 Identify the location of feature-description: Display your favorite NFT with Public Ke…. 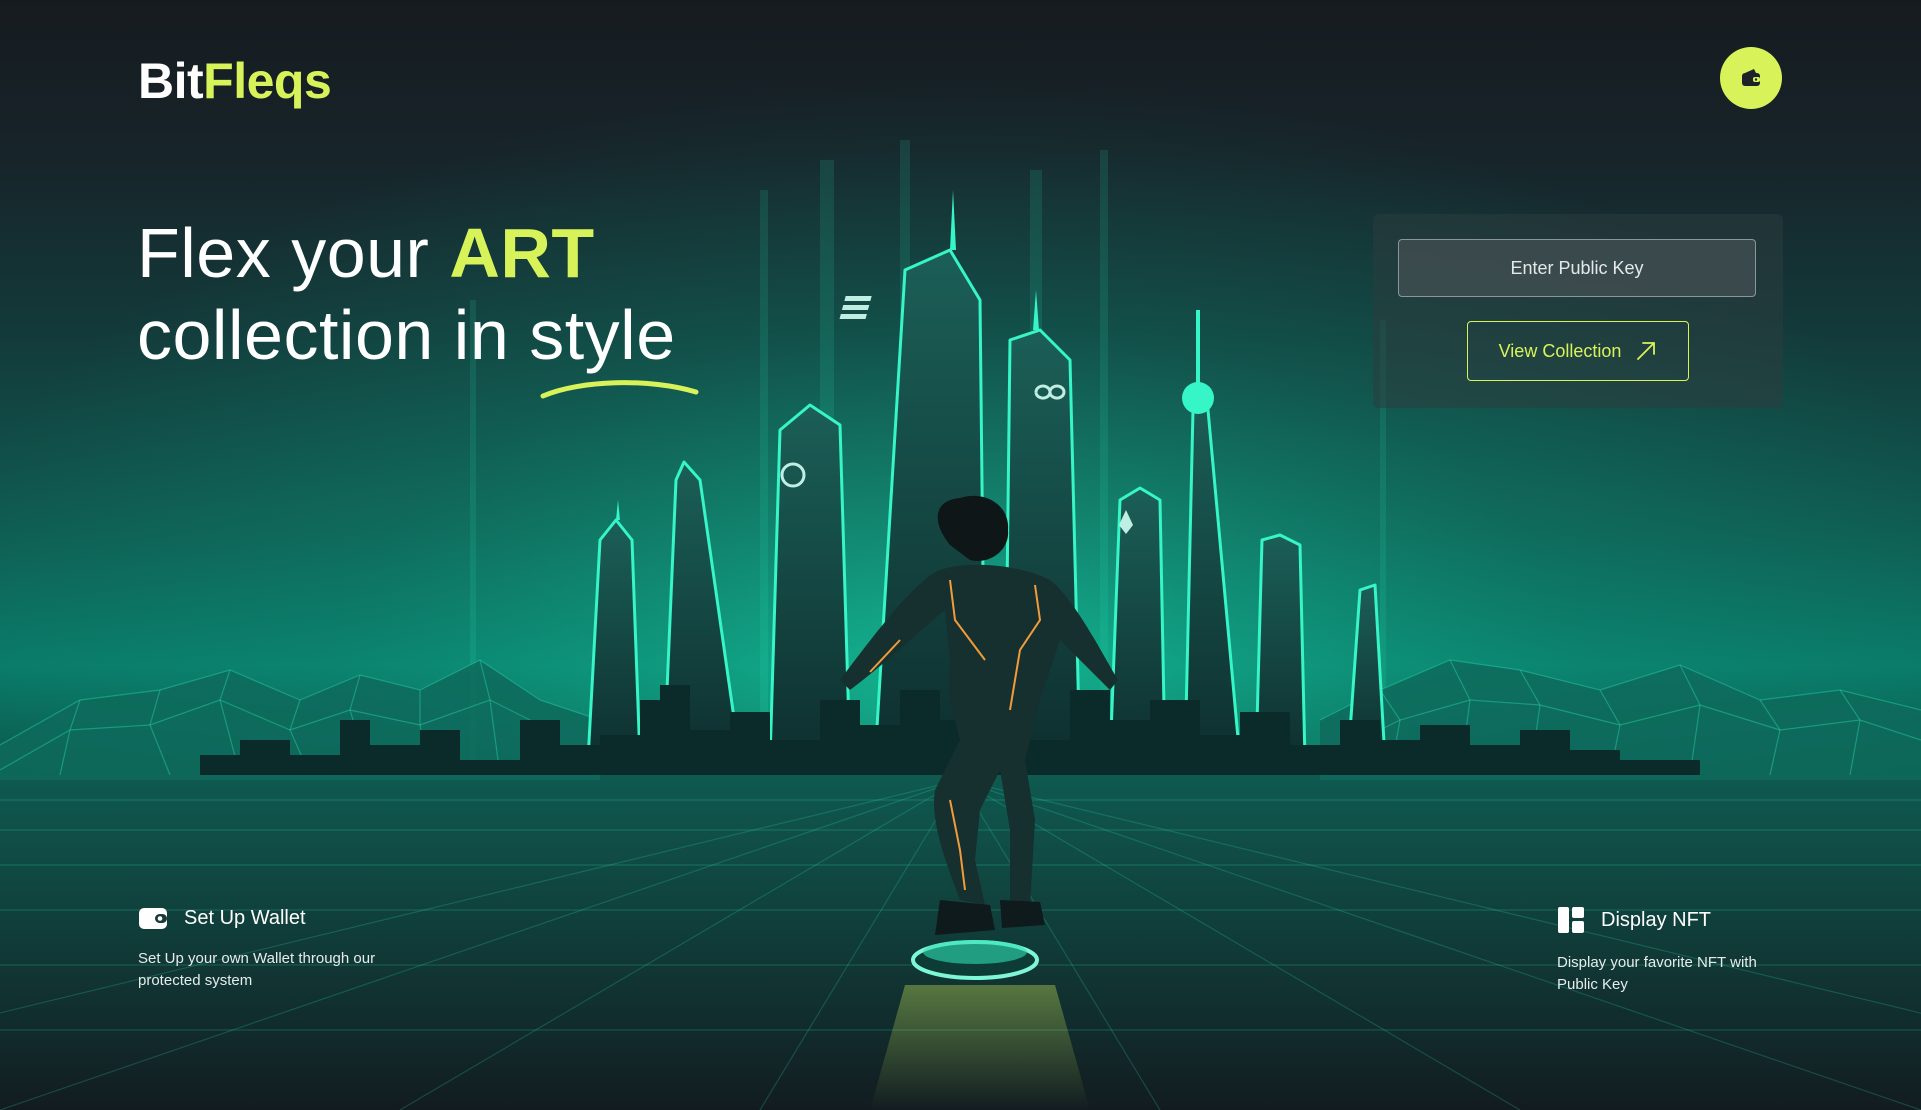
(1657, 973).